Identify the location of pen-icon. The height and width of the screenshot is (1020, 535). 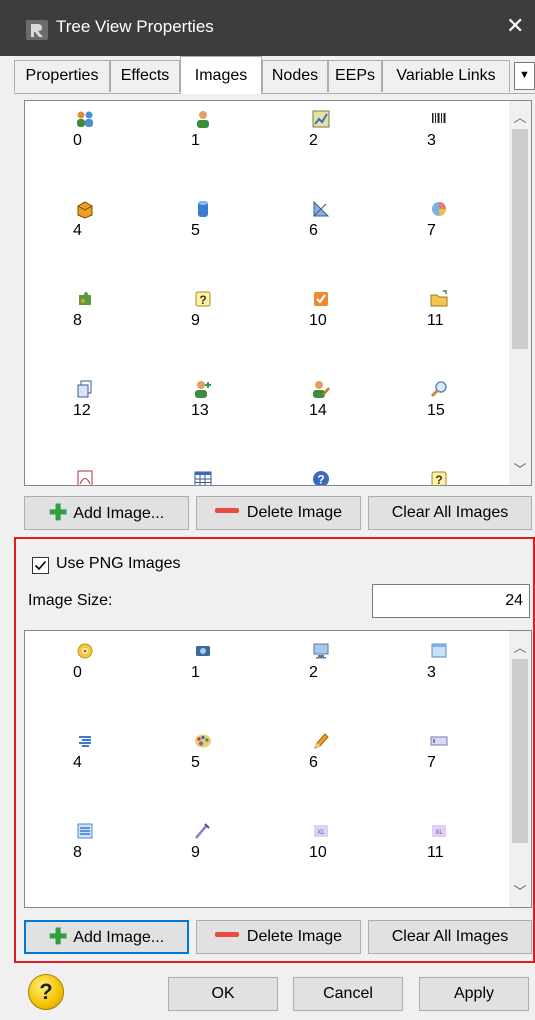
(202, 831).